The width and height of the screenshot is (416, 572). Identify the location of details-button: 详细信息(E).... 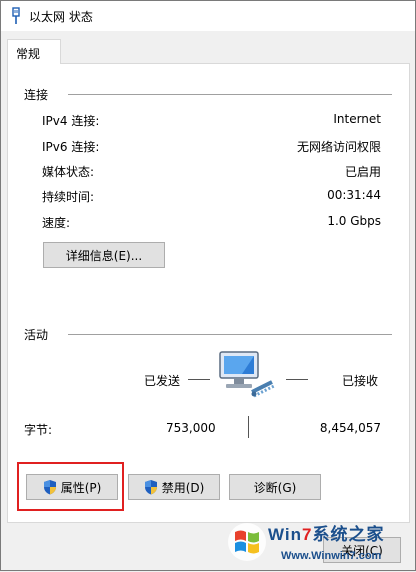
(104, 255).